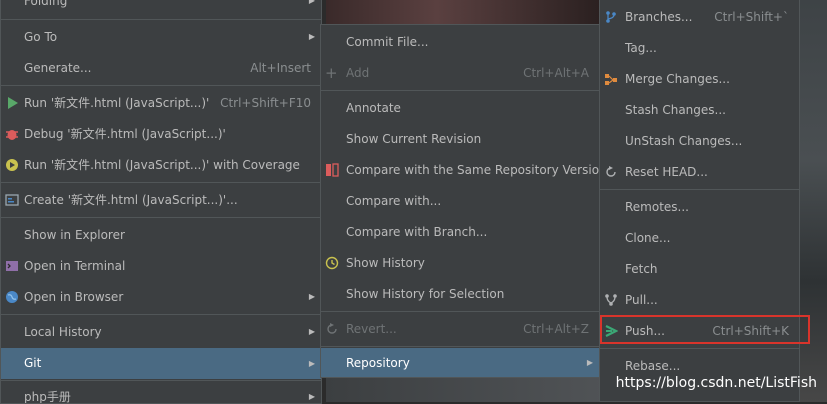 This screenshot has width=827, height=404. What do you see at coordinates (460, 263) in the screenshot?
I see `menu-item-show-history: Show History` at bounding box center [460, 263].